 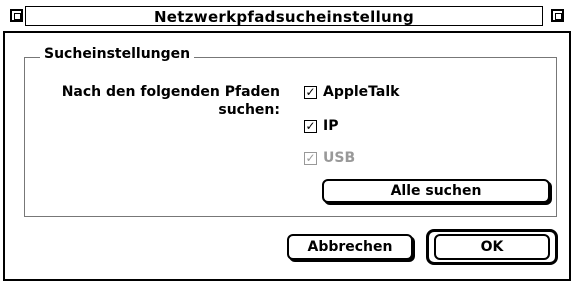 I want to click on window-title: Netzwerkpfadsucheinstellung, so click(x=284, y=17).